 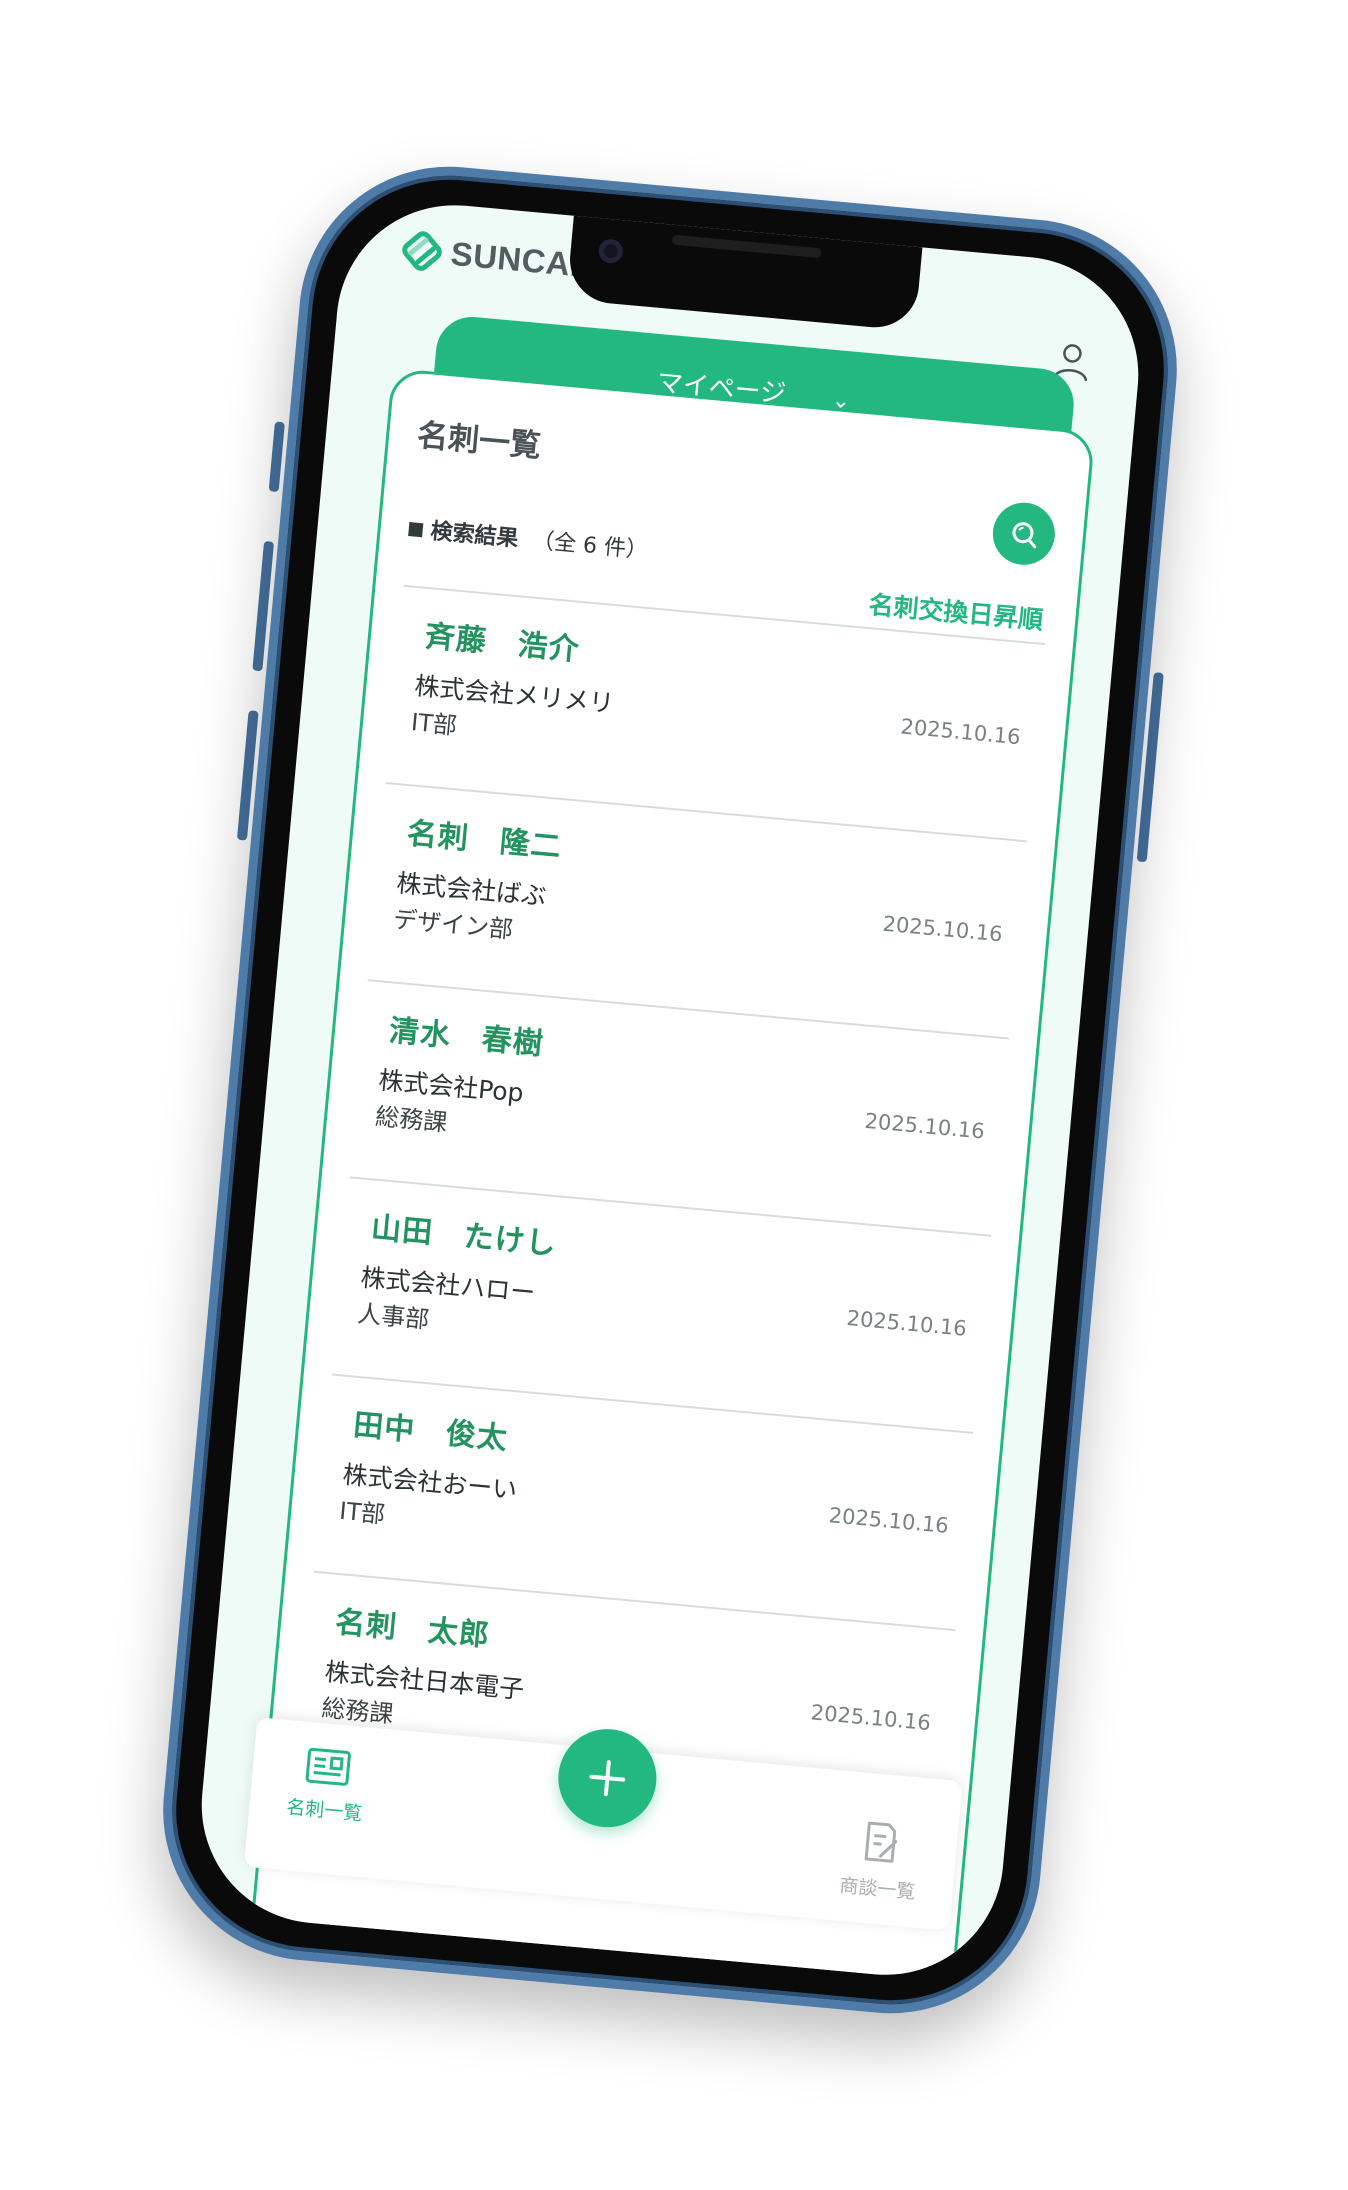 I want to click on contact-name: 名刺 隆二, so click(x=484, y=841).